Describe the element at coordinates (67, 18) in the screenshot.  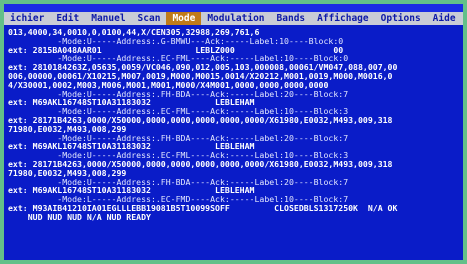
I see `menu-item-edit: Edit` at that location.